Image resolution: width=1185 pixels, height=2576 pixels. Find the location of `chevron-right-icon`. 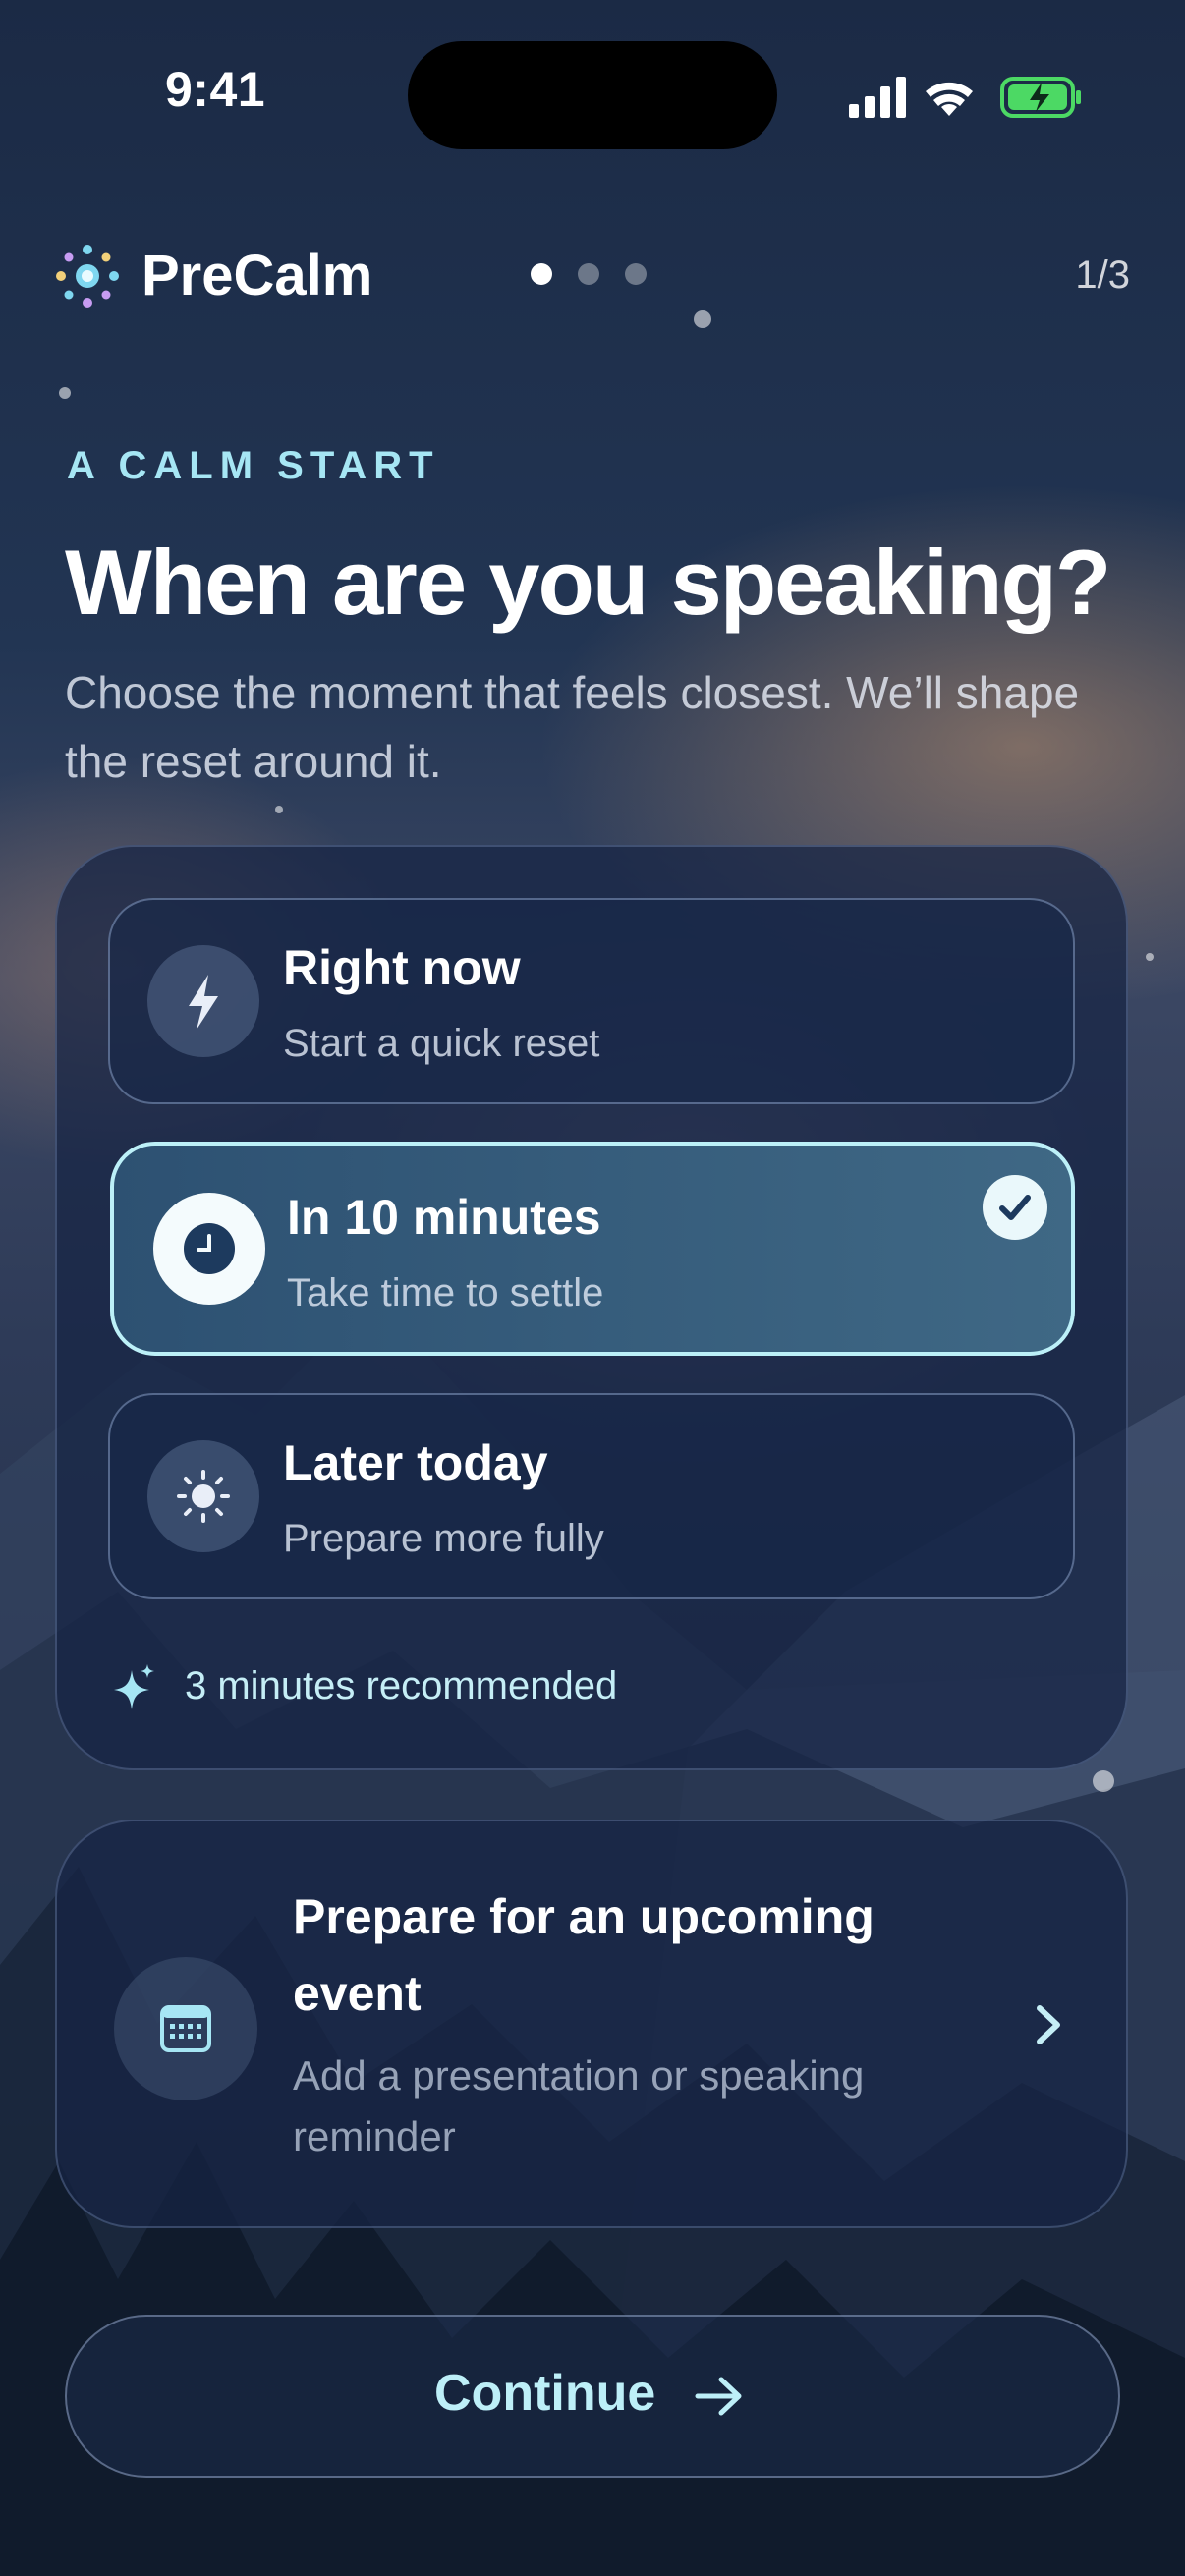

chevron-right-icon is located at coordinates (1049, 2024).